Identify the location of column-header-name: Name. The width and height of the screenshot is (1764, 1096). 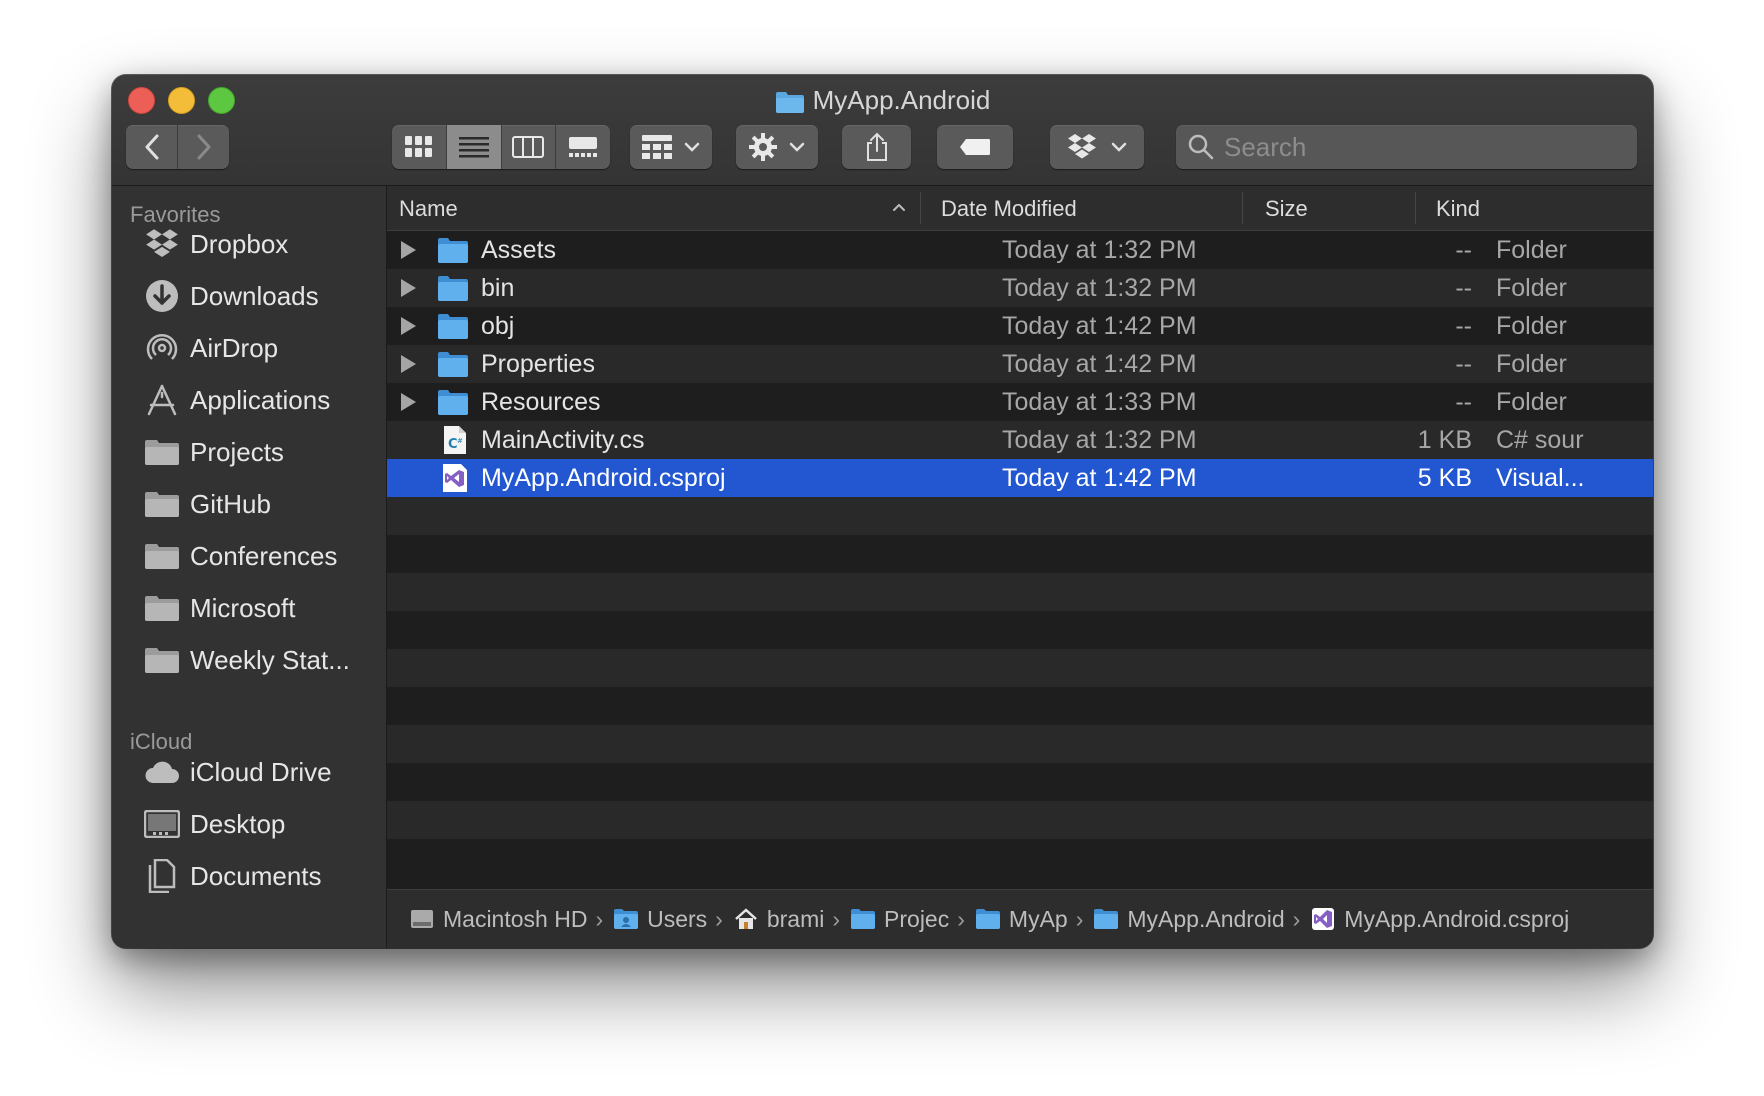
(428, 209).